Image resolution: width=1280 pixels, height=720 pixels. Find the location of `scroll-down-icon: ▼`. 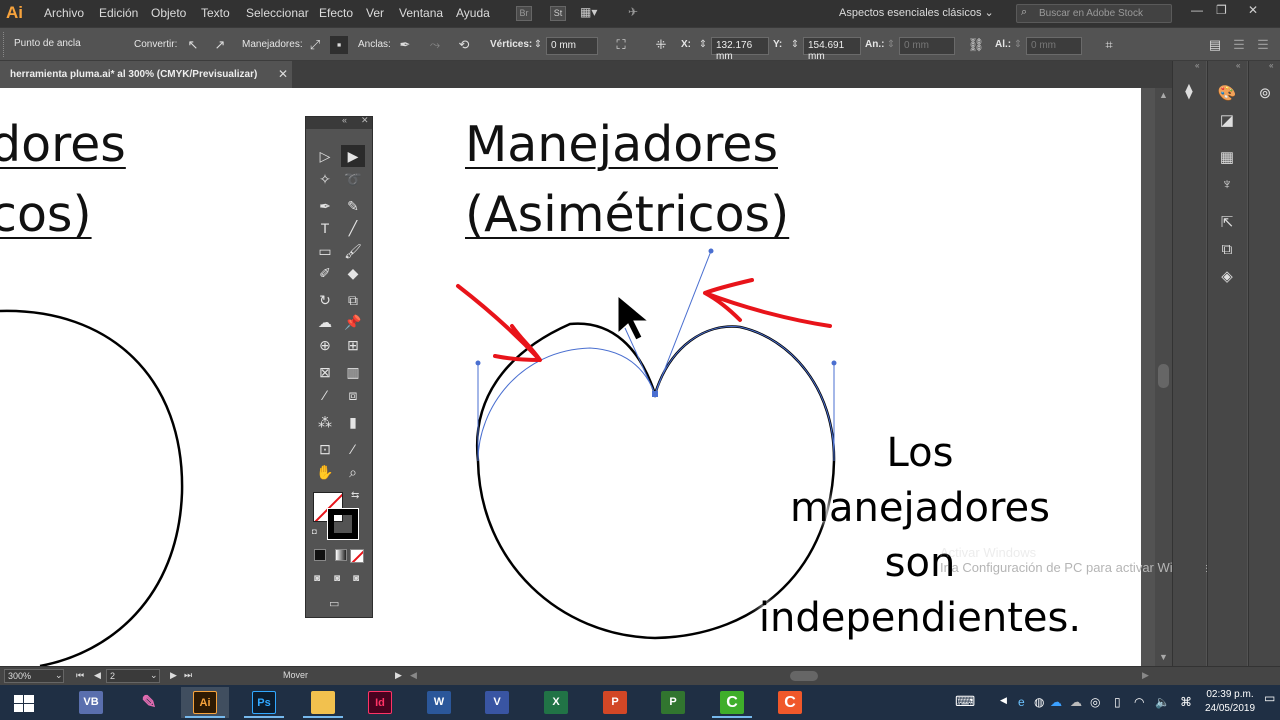

scroll-down-icon: ▼ is located at coordinates (1163, 657).